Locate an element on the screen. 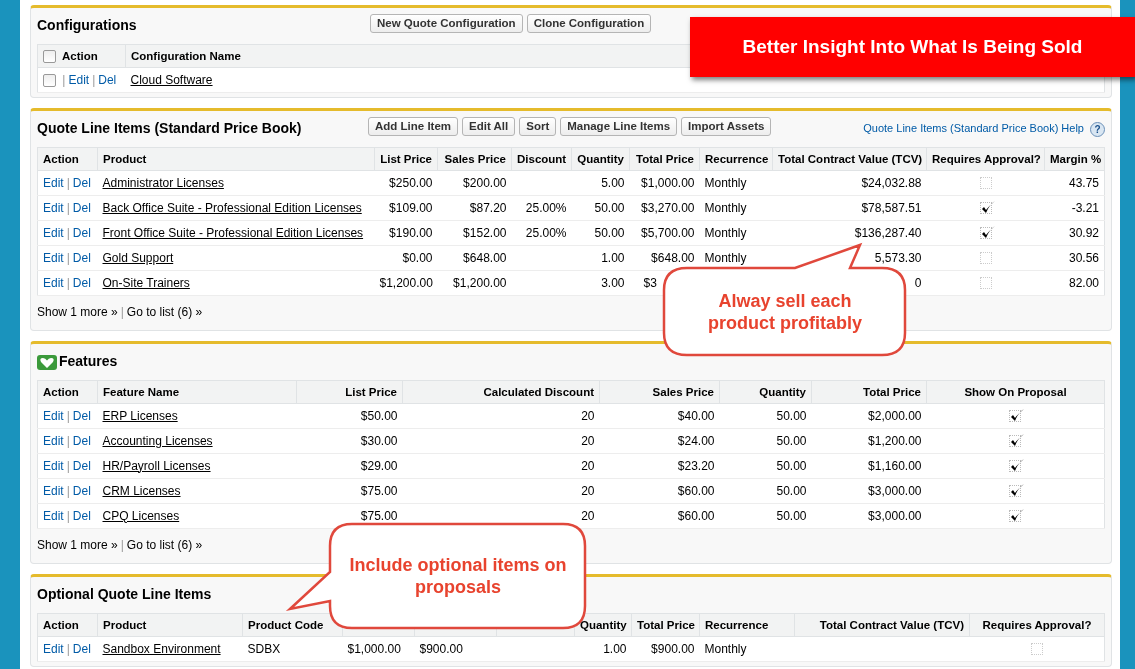  product-link: CPQ Licenses is located at coordinates (141, 515).